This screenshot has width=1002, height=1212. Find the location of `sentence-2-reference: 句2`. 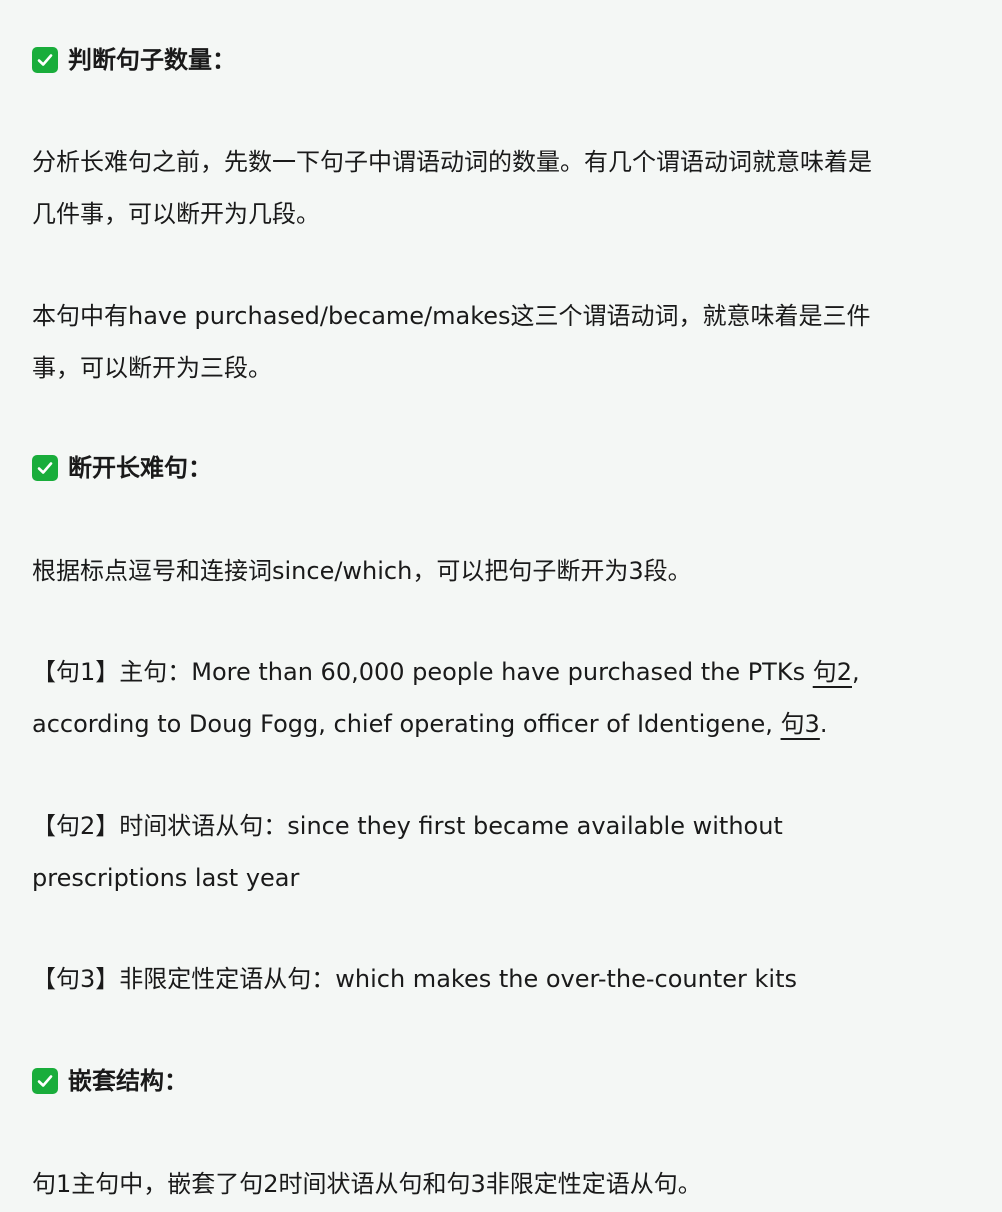

sentence-2-reference: 句2 is located at coordinates (832, 672).